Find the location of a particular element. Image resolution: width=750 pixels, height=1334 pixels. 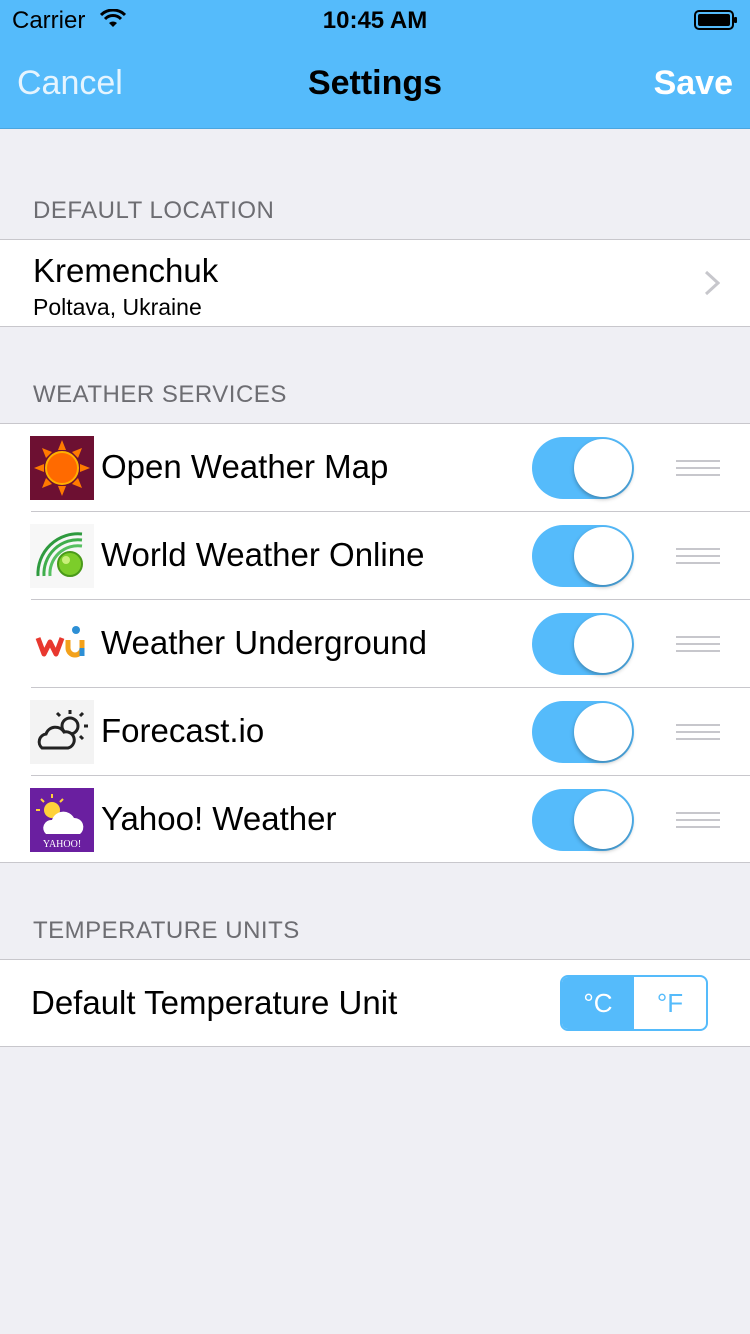

temperature-unit-row: Default Temperature Unit °C °F is located at coordinates (375, 1003).